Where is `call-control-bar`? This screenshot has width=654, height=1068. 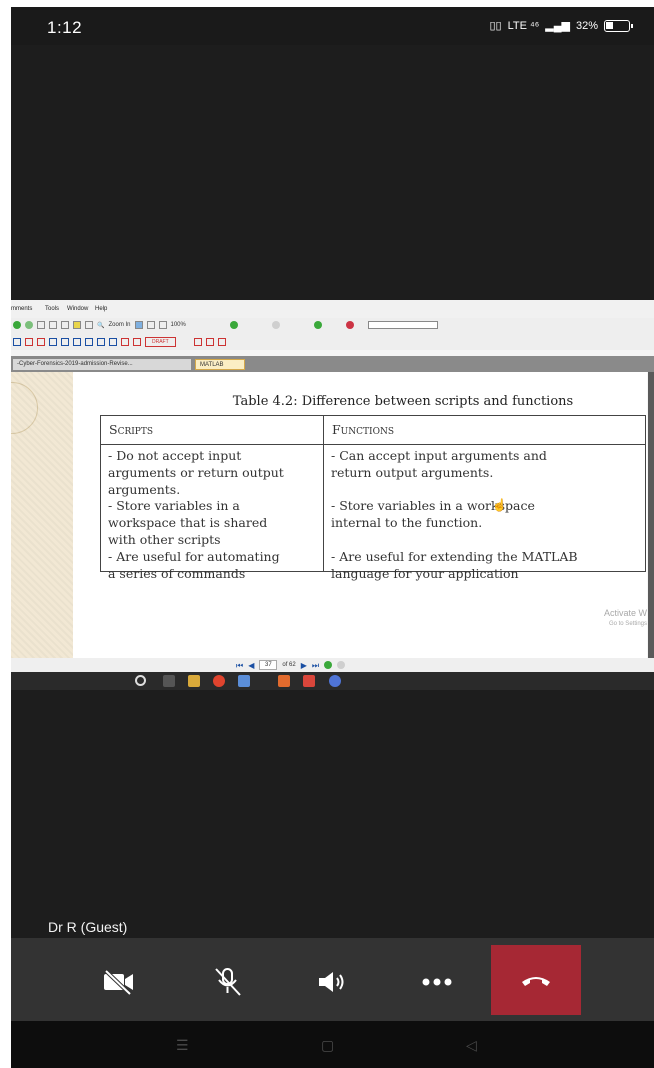 call-control-bar is located at coordinates (332, 979).